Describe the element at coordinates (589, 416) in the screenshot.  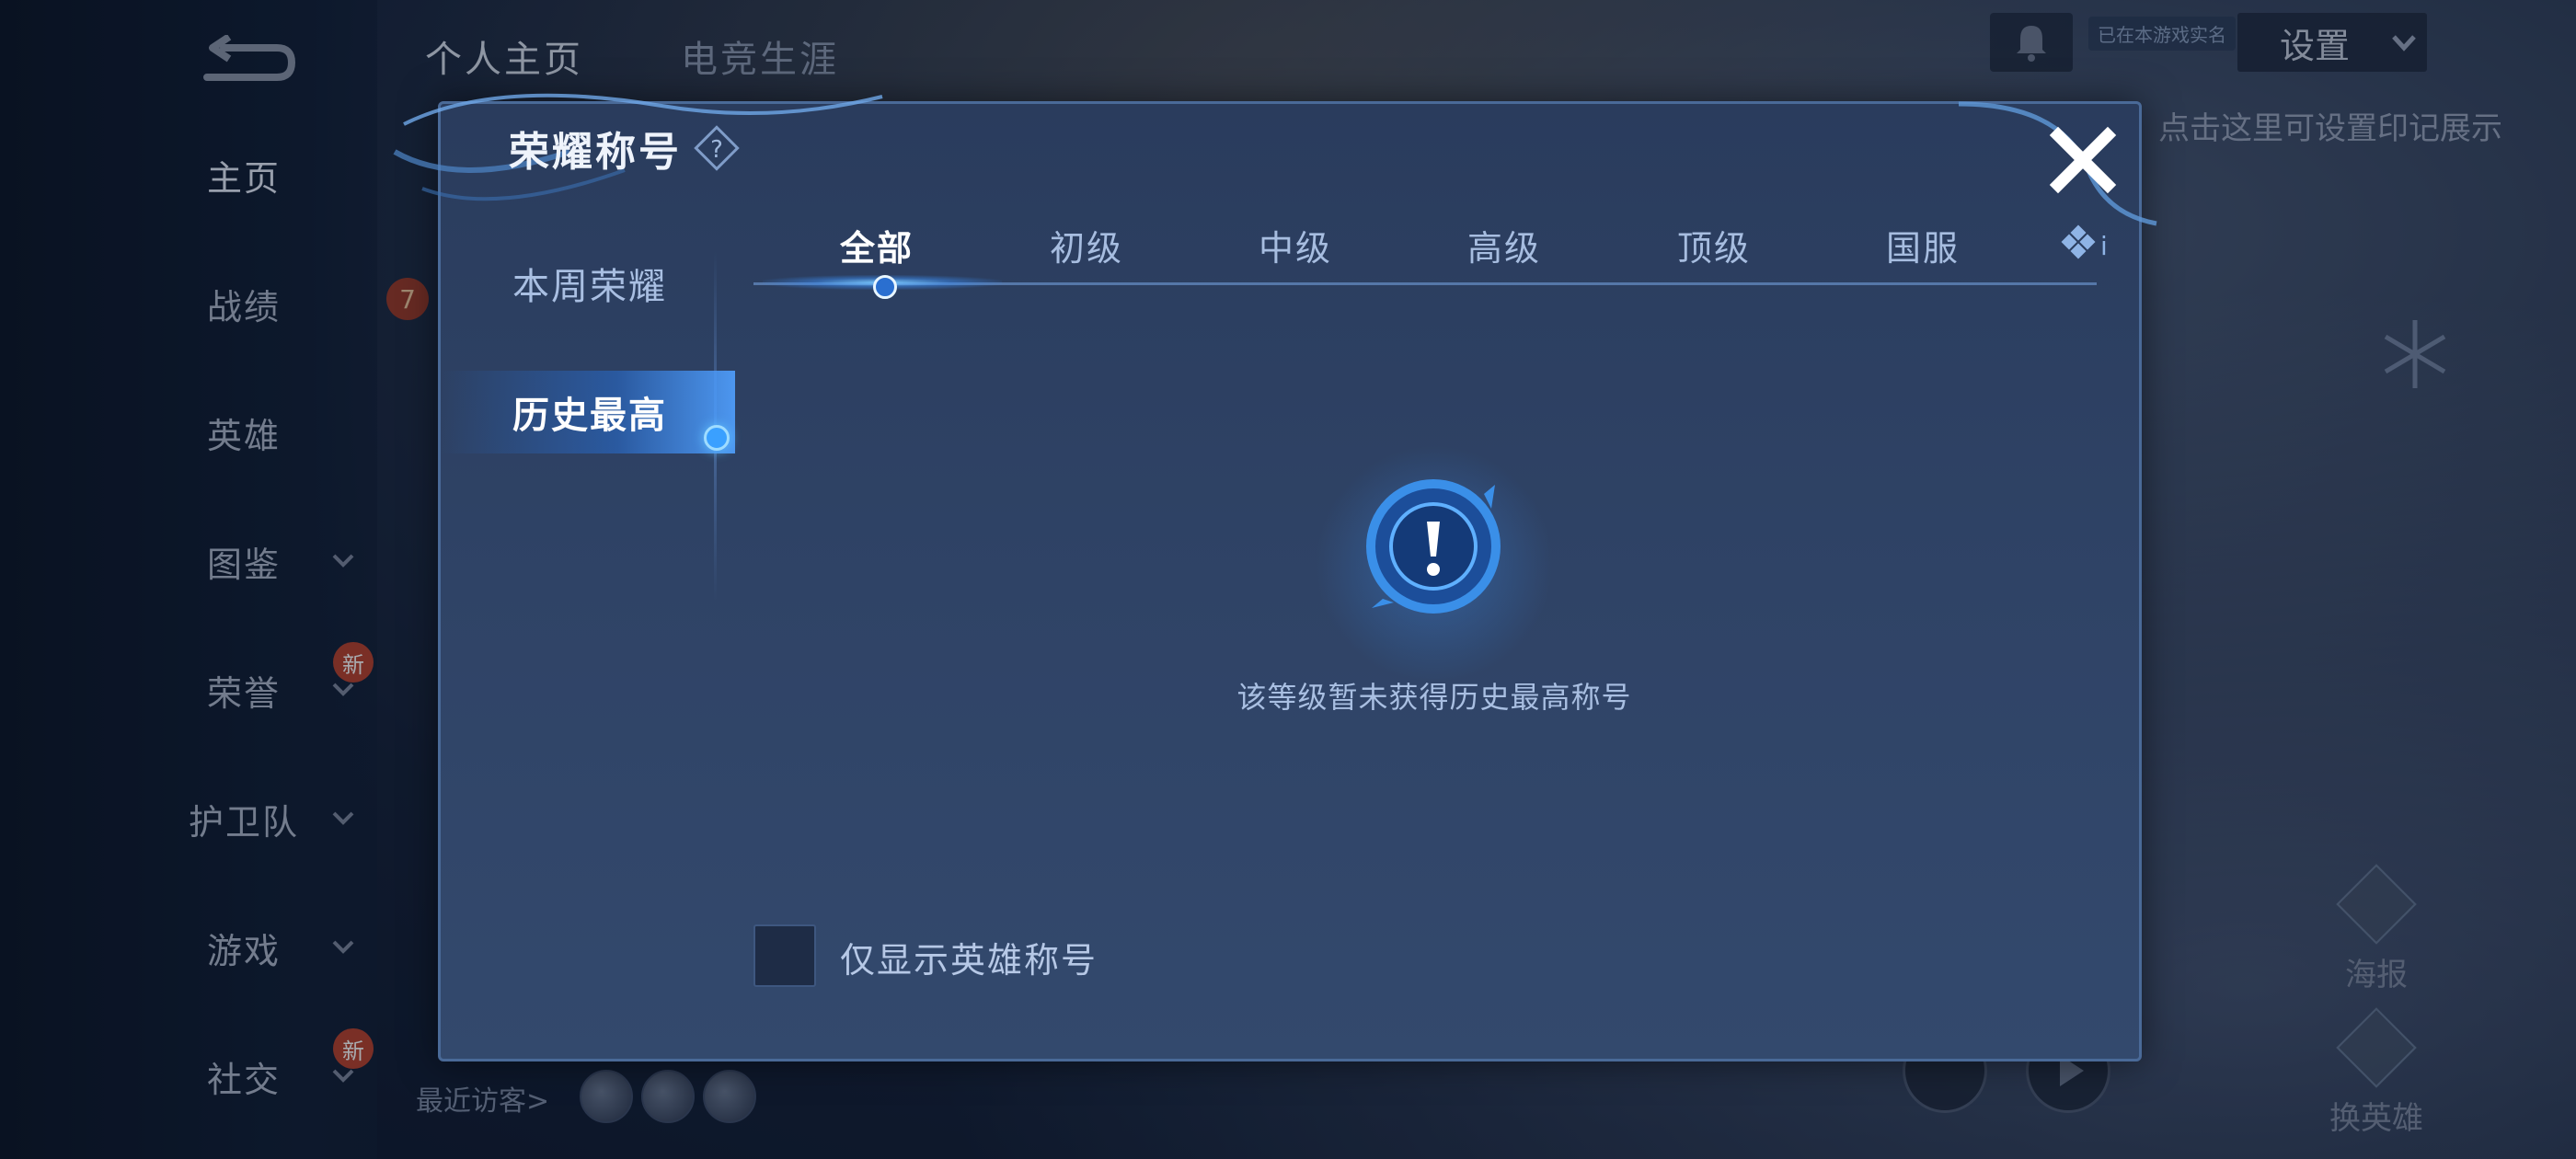
I see `category-label: 历史最高` at that location.